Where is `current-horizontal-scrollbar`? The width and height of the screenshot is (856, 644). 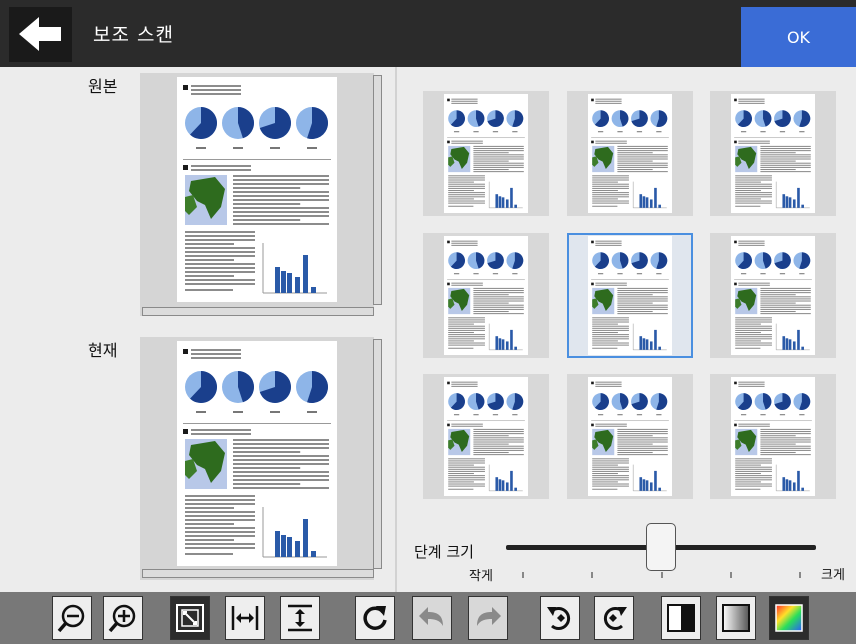
current-horizontal-scrollbar is located at coordinates (258, 573).